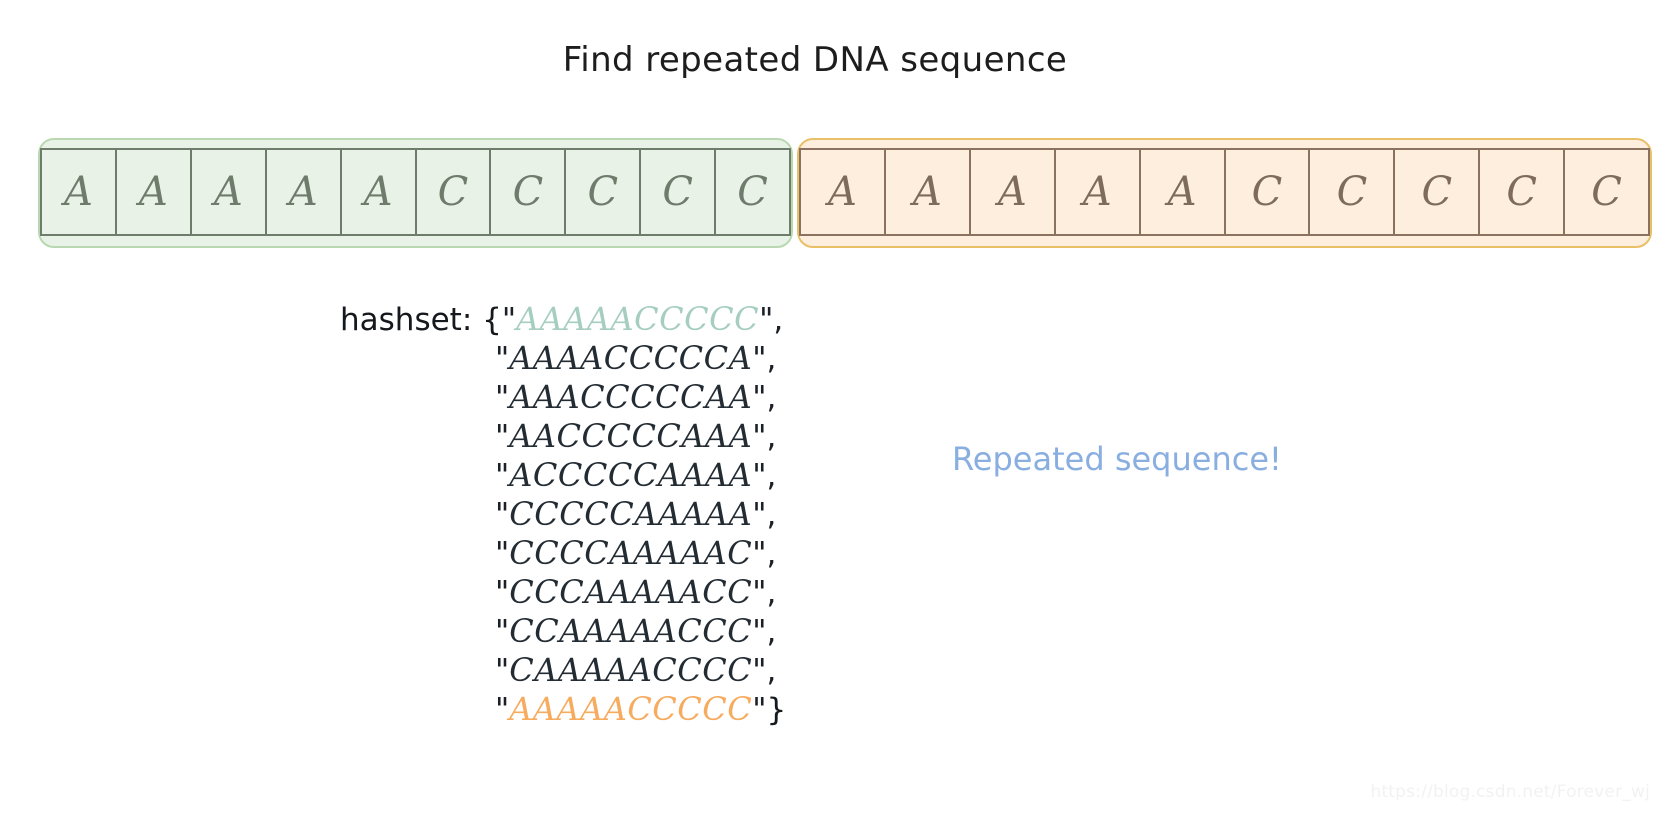 This screenshot has width=1674, height=818. What do you see at coordinates (815, 60) in the screenshot?
I see `page-title: Find repeated DNA sequence` at bounding box center [815, 60].